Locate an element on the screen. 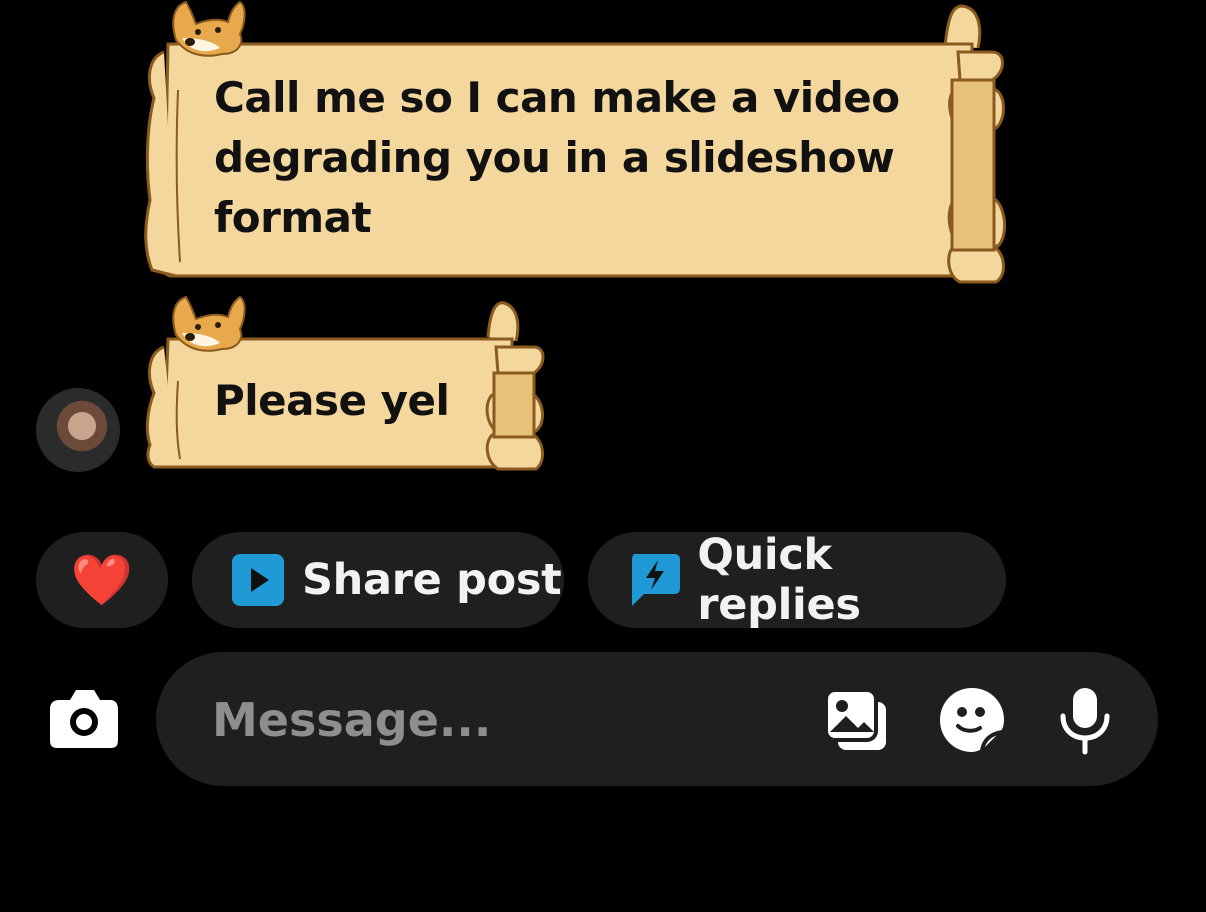  microphone-icon is located at coordinates (1085, 721).